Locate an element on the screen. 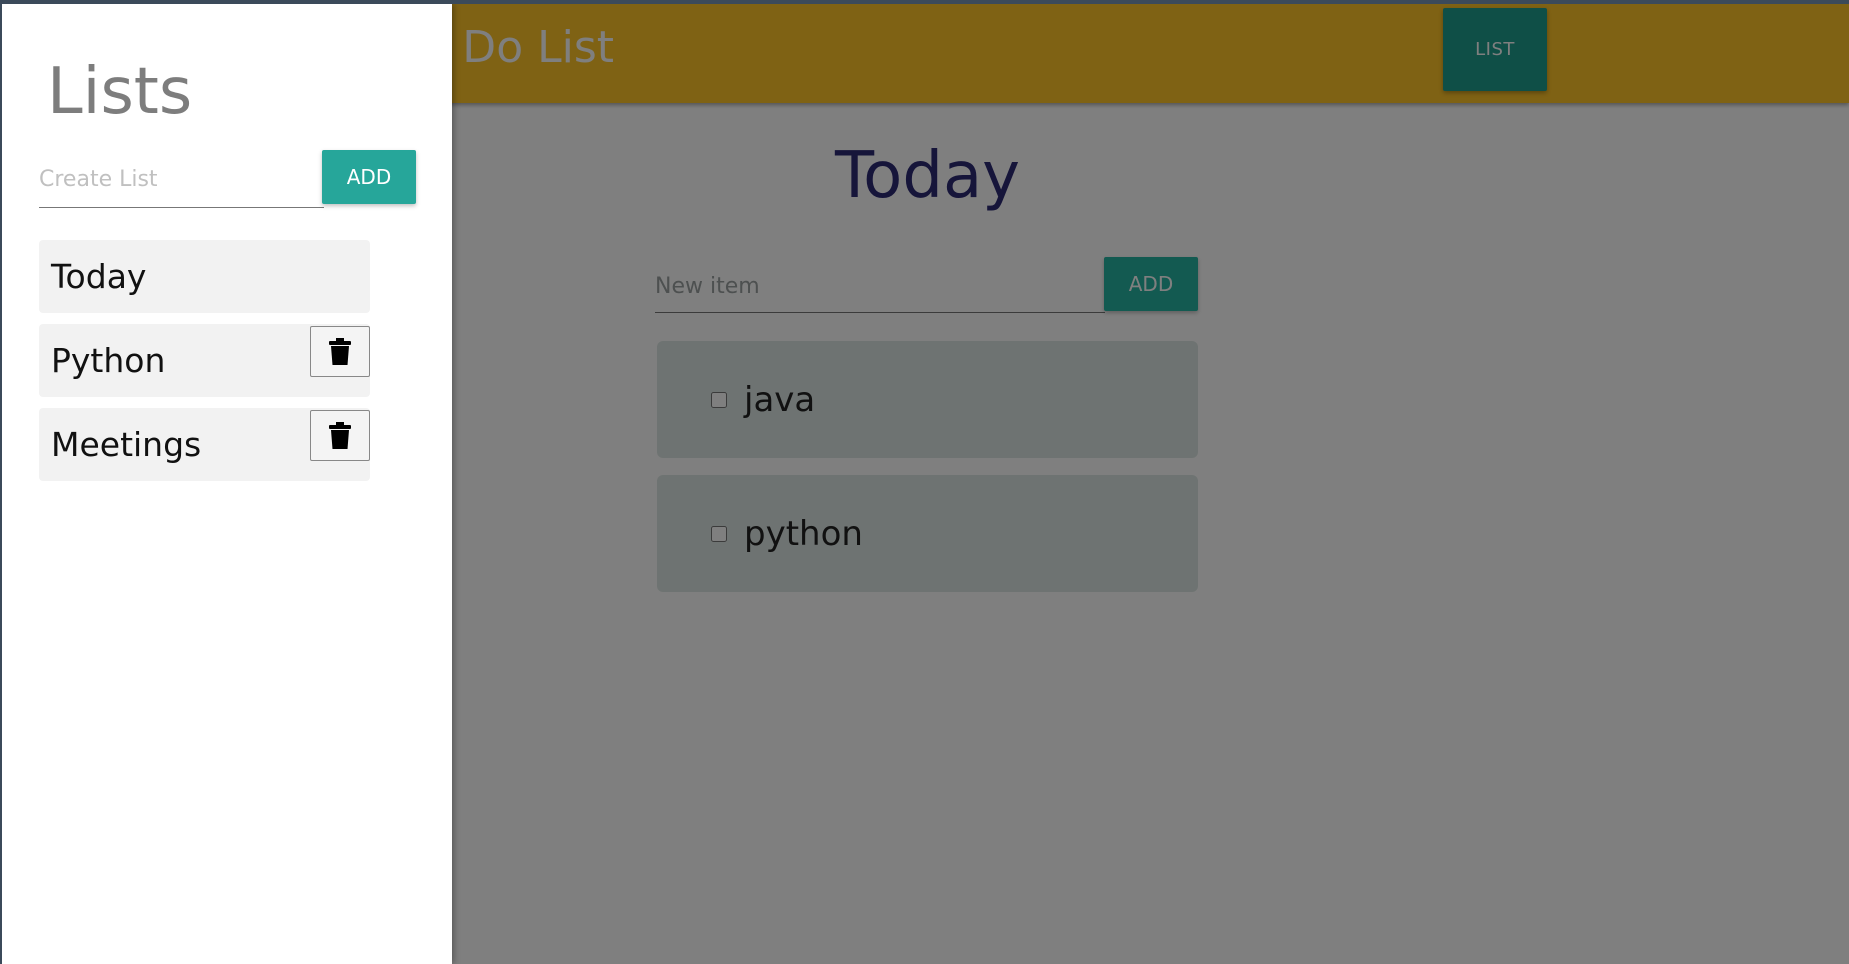  list-item-python: Python is located at coordinates (204, 360).